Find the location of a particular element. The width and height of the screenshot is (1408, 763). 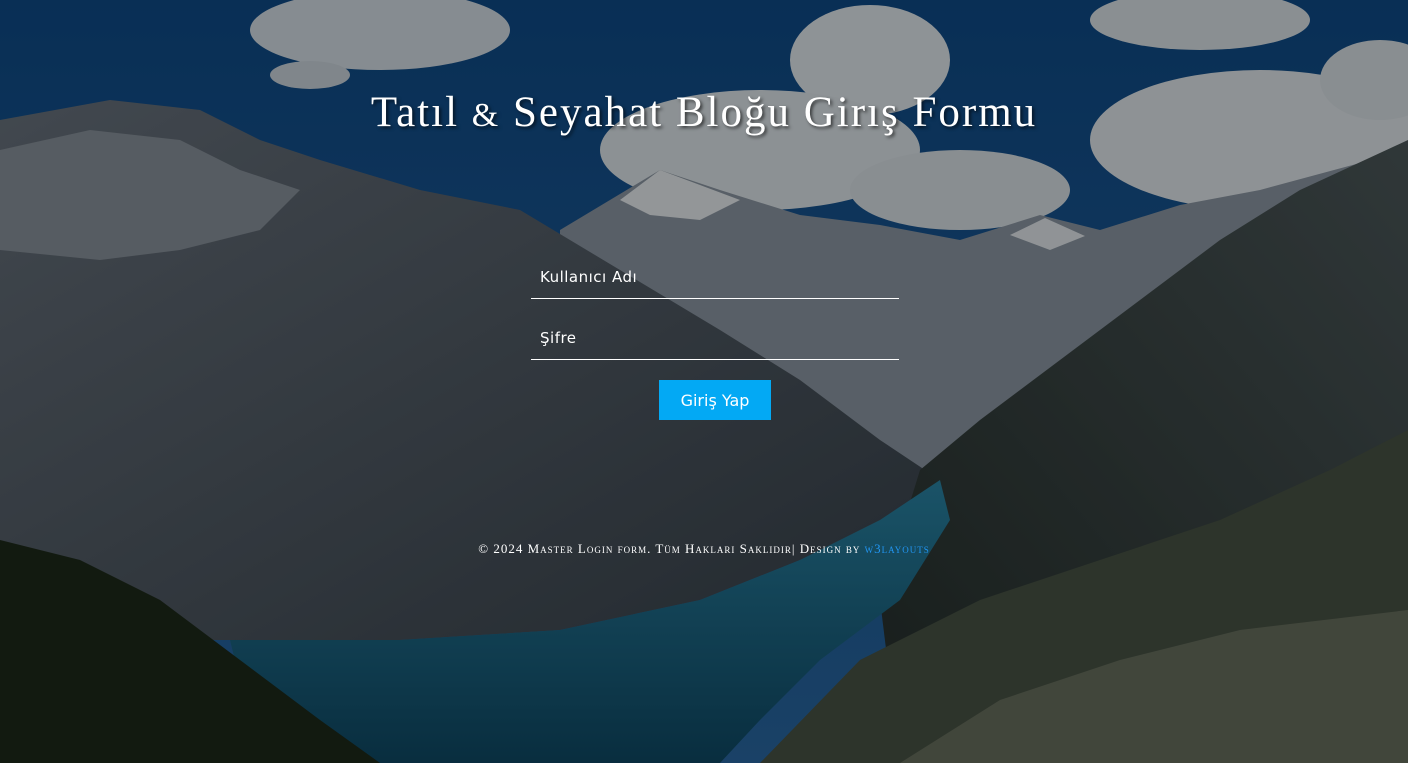

page-title: Tatıl & Seyahat Bloğu Girış Formu is located at coordinates (704, 112).